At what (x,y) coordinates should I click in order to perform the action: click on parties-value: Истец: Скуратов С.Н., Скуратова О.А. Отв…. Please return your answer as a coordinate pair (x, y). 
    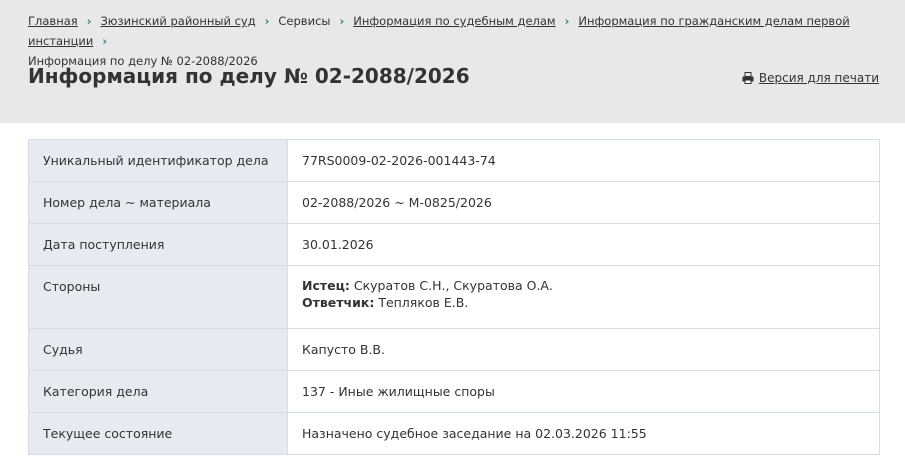
    Looking at the image, I should click on (583, 297).